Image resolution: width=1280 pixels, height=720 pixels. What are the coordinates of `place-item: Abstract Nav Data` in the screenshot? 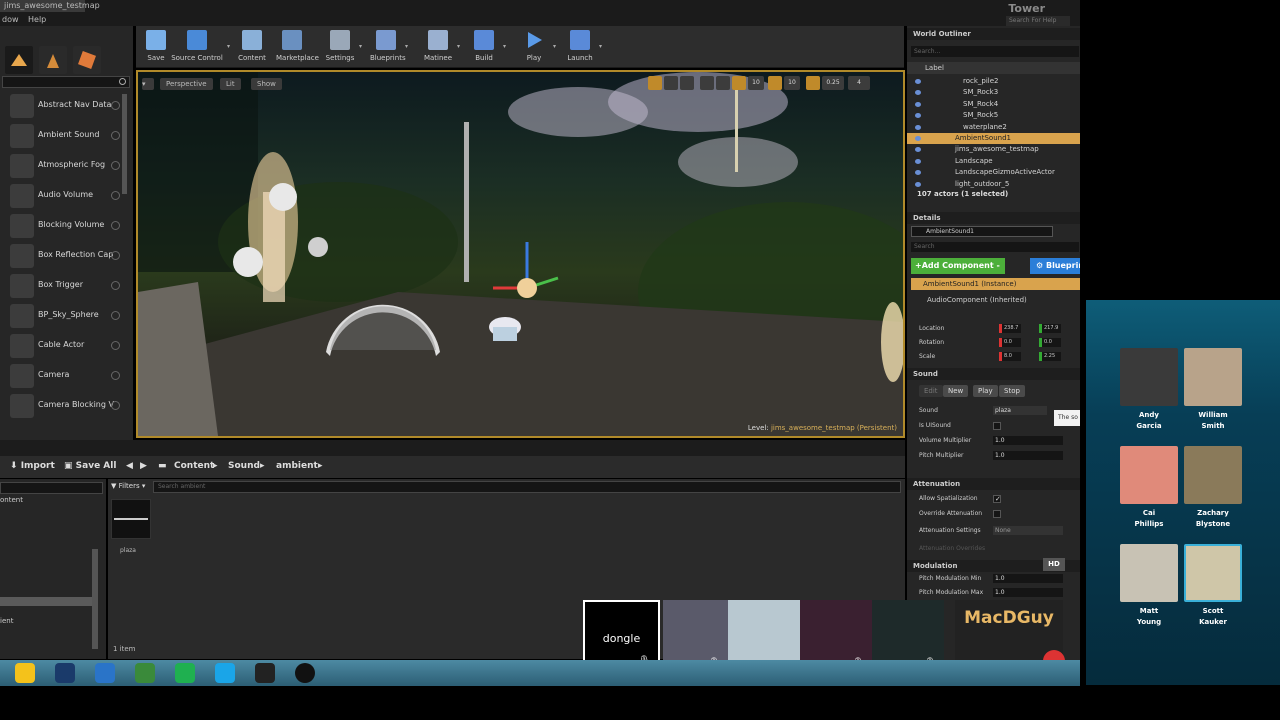 It's located at (68, 106).